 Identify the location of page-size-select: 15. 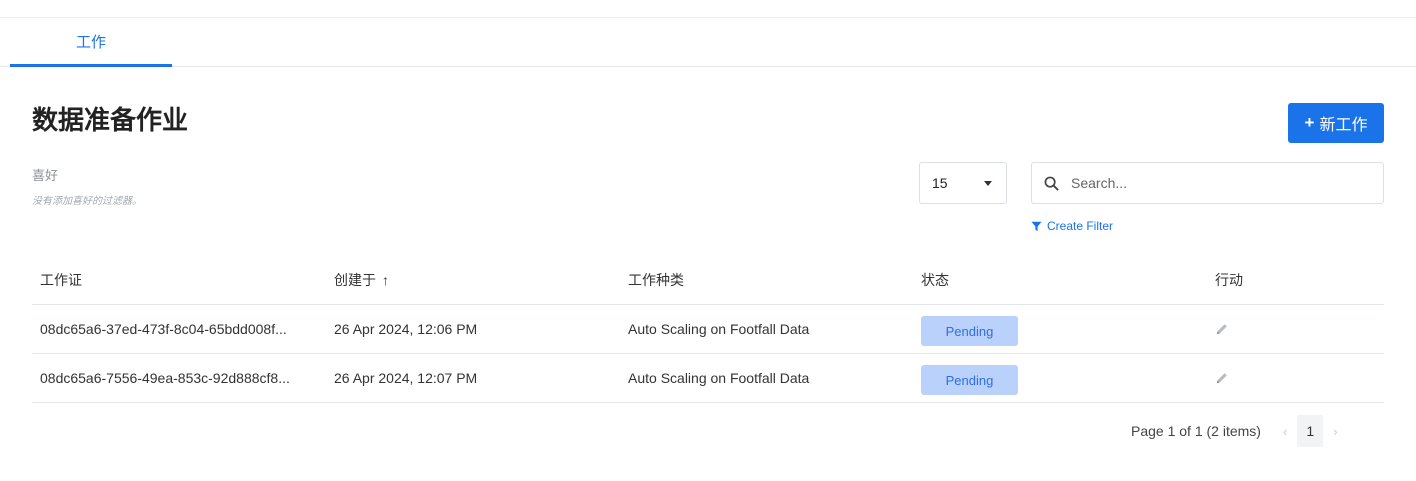
(963, 183).